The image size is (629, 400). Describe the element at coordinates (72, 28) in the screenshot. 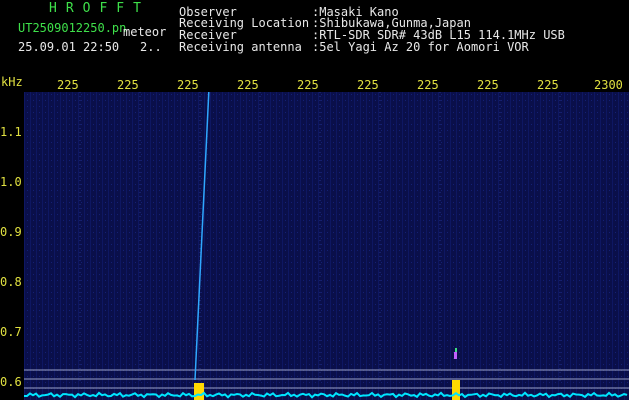

I see `image-filename: UT2509012250.pn` at that location.